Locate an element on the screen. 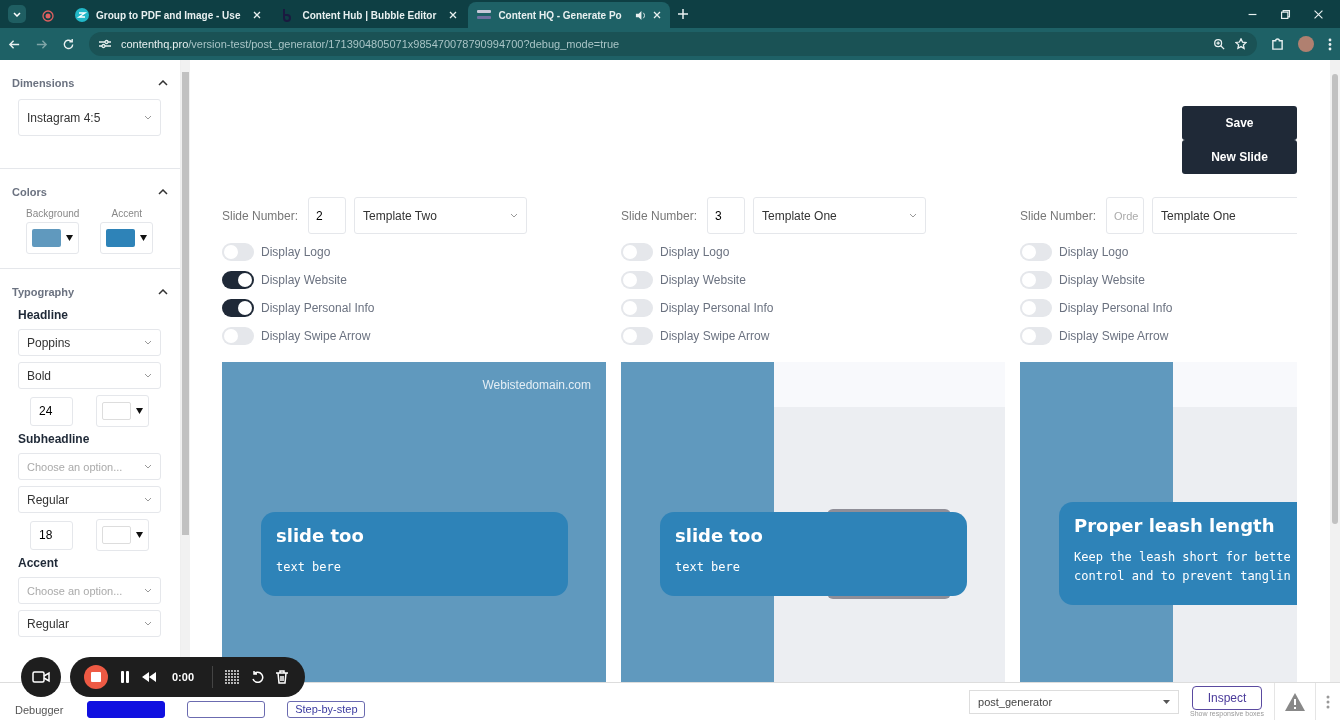 This screenshot has width=1340, height=720. color-label: Background is located at coordinates (53, 213).